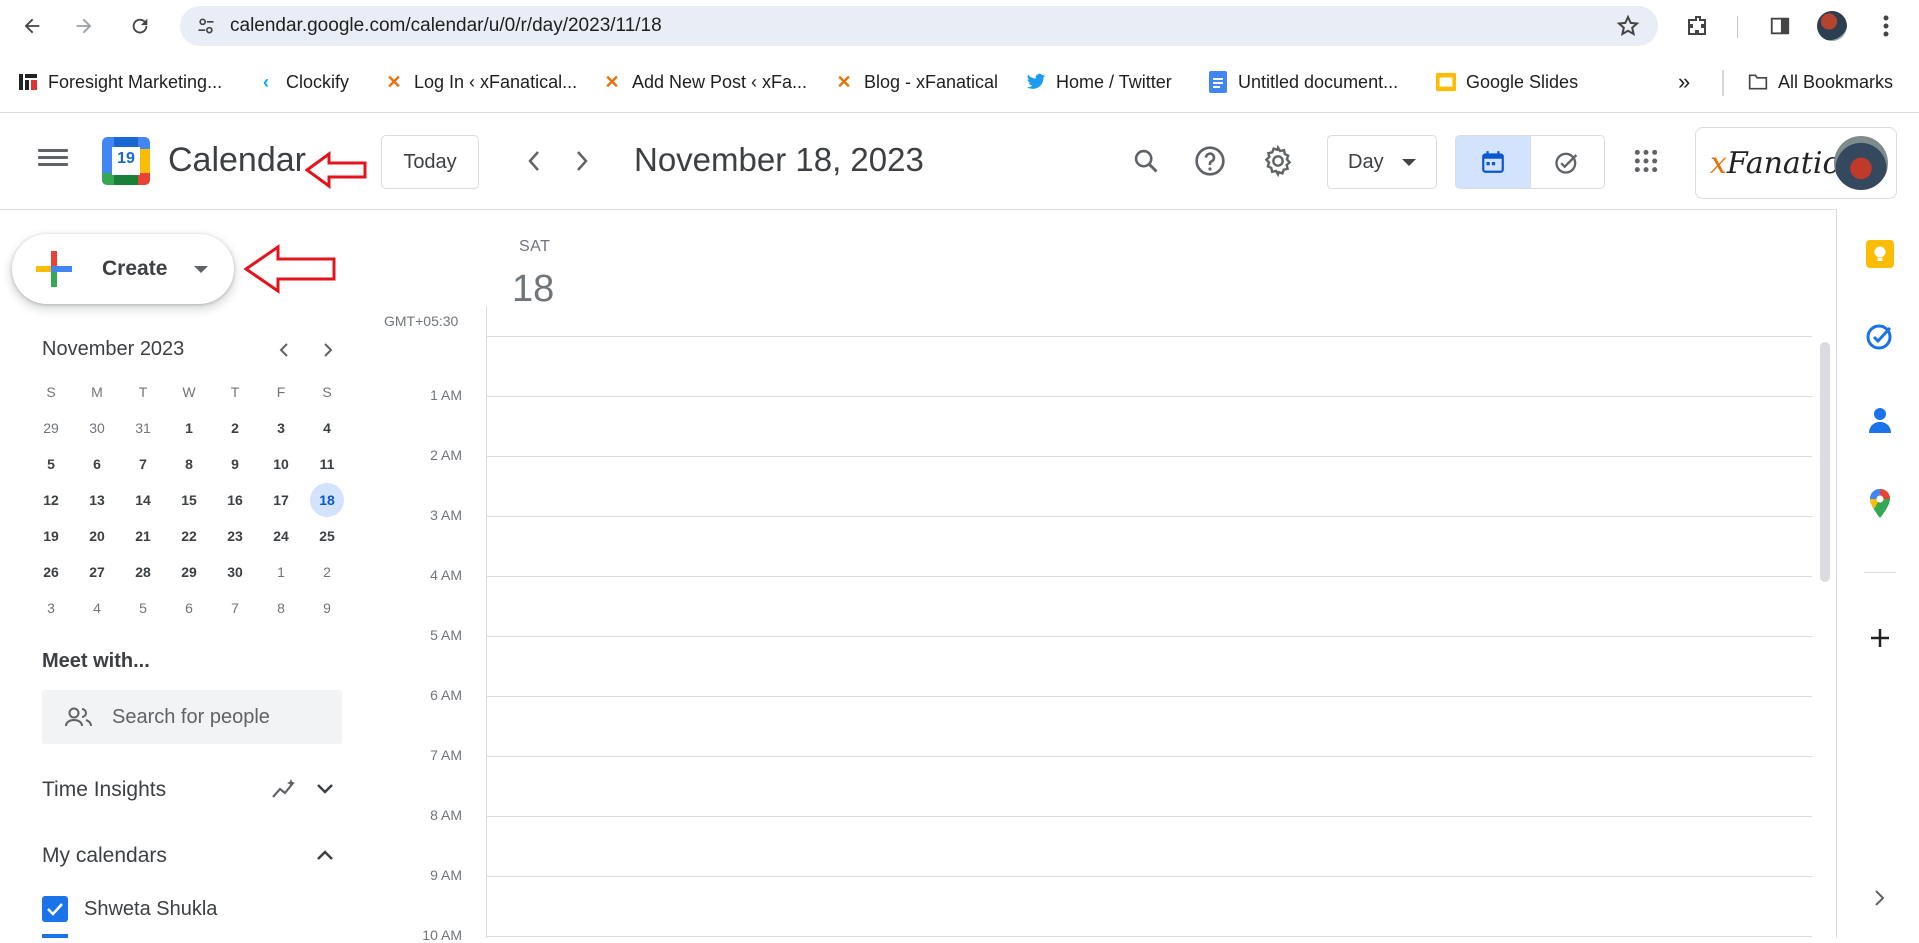 The width and height of the screenshot is (1919, 943). What do you see at coordinates (1493, 162) in the screenshot?
I see `calendar-view-icon` at bounding box center [1493, 162].